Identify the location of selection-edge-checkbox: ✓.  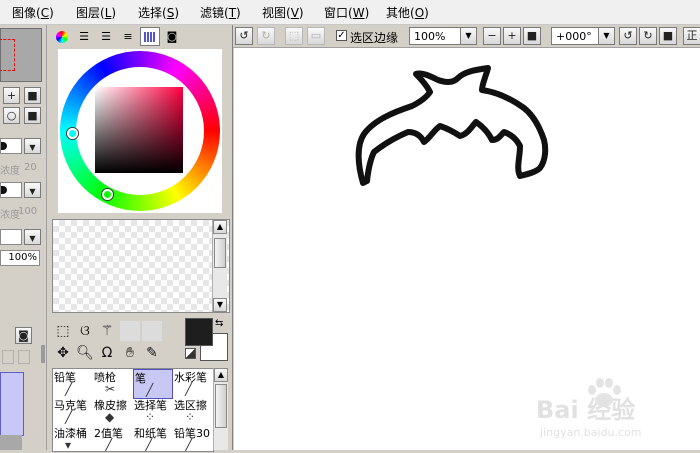
(341, 35).